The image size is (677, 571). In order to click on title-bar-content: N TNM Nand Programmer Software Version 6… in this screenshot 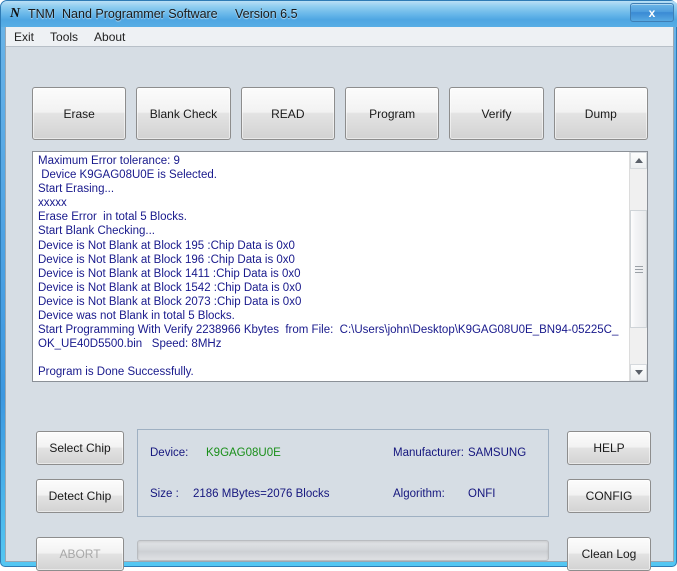, I will do `click(152, 14)`.